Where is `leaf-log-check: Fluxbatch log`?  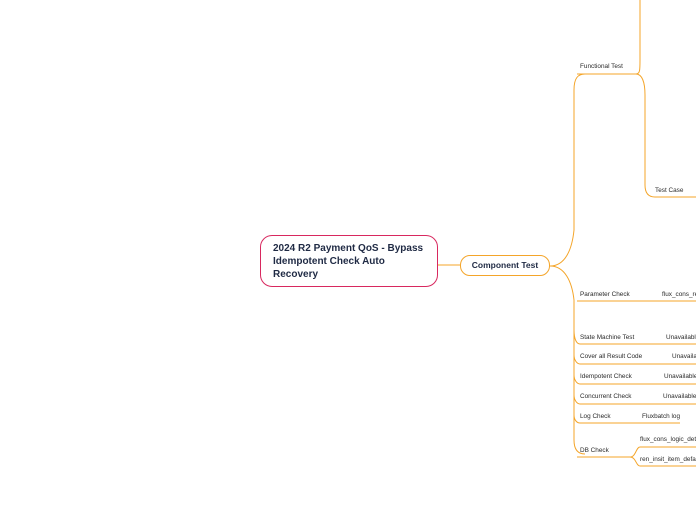
leaf-log-check: Fluxbatch log is located at coordinates (661, 417).